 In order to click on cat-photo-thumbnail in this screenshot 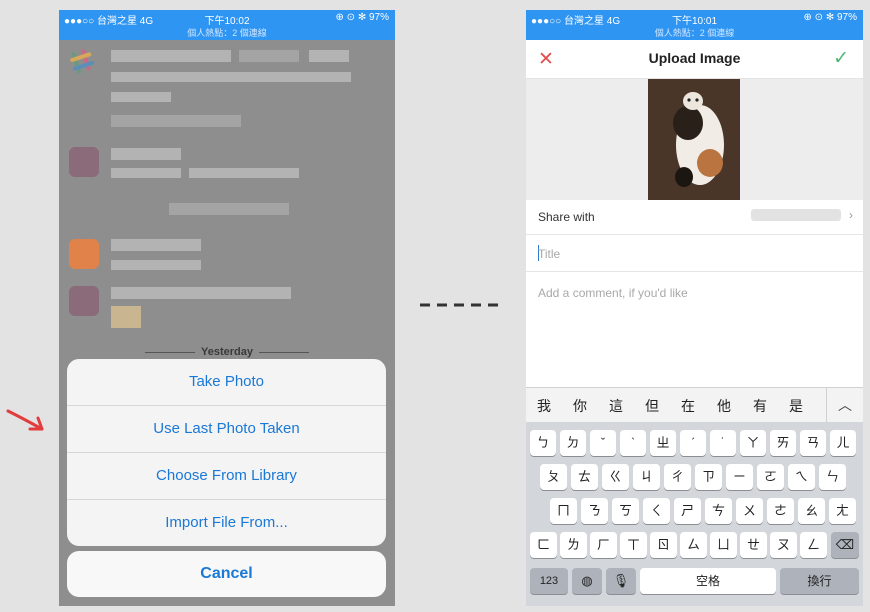, I will do `click(694, 139)`.